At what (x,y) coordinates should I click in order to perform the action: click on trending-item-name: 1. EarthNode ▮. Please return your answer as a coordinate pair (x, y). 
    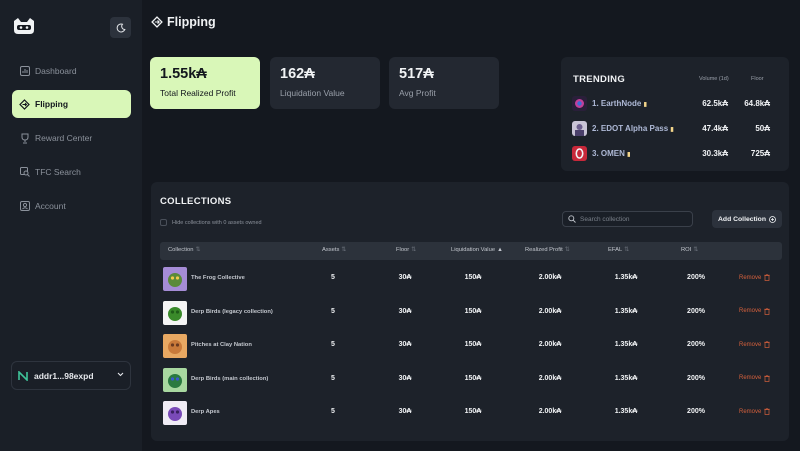
    Looking at the image, I should click on (619, 103).